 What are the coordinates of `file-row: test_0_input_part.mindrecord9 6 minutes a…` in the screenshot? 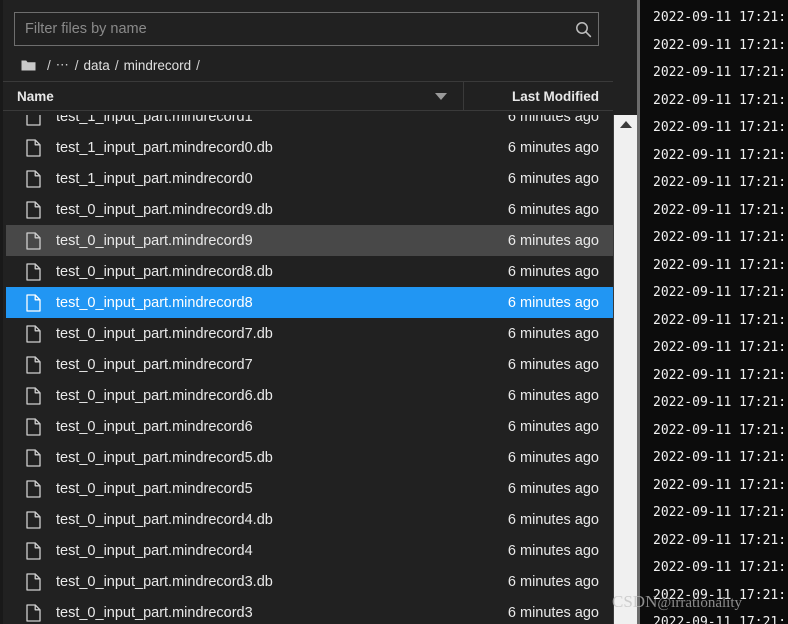 It's located at (309, 240).